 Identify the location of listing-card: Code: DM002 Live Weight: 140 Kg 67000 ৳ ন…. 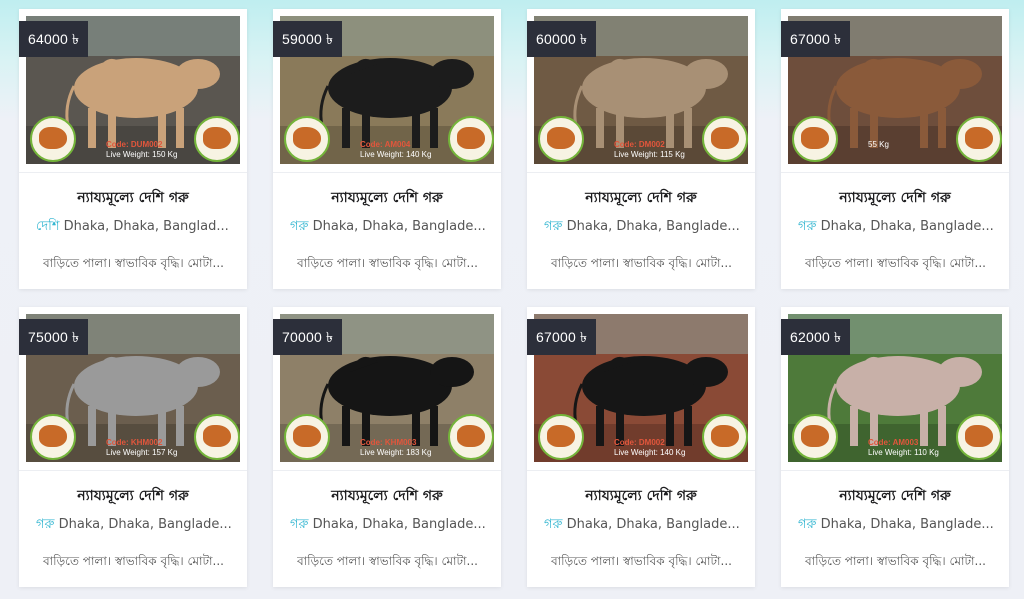
(641, 447).